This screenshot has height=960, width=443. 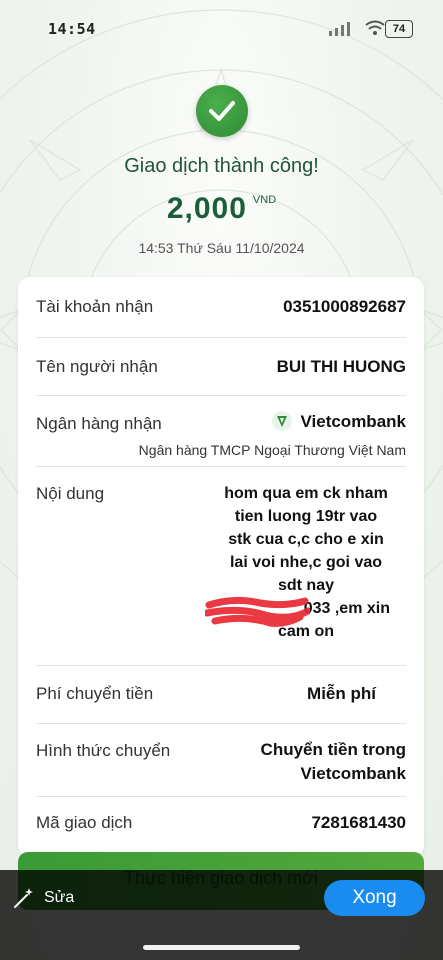 What do you see at coordinates (306, 539) in the screenshot?
I see `content-line: stk cua c,c cho e xin` at bounding box center [306, 539].